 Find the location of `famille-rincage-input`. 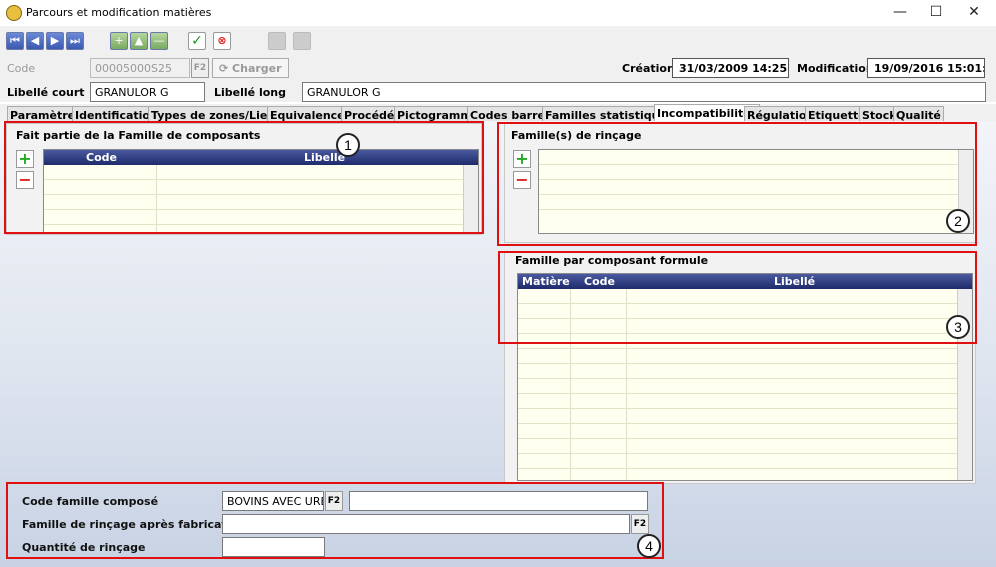

famille-rincage-input is located at coordinates (426, 524).